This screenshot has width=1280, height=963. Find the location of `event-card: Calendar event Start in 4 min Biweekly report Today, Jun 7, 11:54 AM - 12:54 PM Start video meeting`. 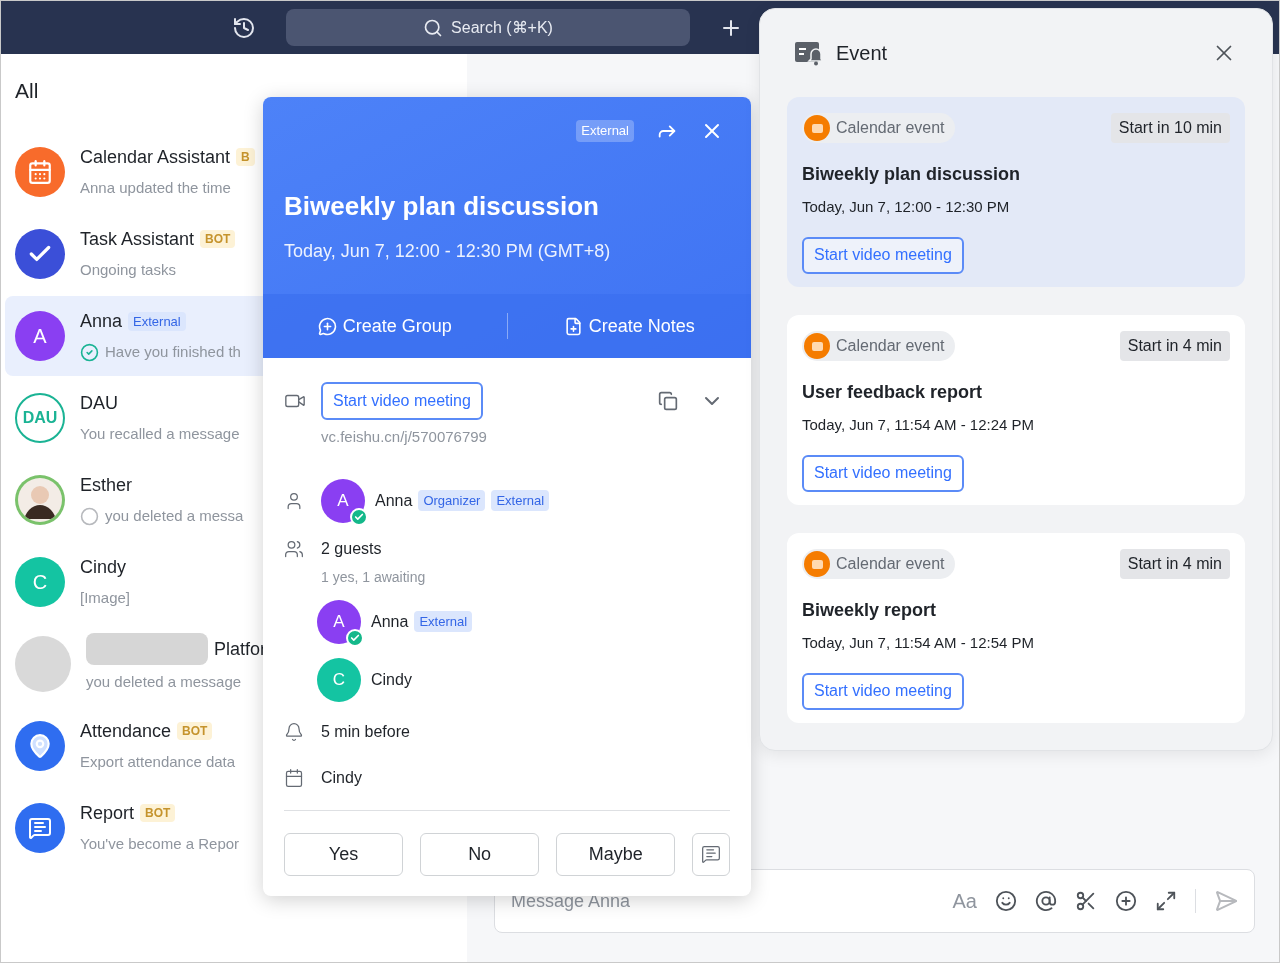

event-card: Calendar event Start in 4 min Biweekly report Today, Jun 7, 11:54 AM - 12:54 PM Start video meeting is located at coordinates (1016, 628).